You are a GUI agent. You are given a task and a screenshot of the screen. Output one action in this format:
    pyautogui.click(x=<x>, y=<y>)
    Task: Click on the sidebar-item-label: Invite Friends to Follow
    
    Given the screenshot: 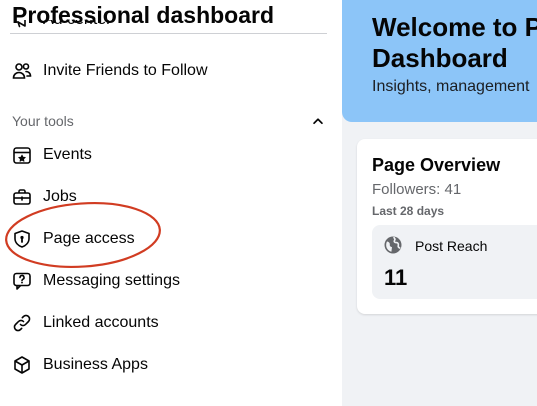 What is the action you would take?
    pyautogui.click(x=125, y=70)
    